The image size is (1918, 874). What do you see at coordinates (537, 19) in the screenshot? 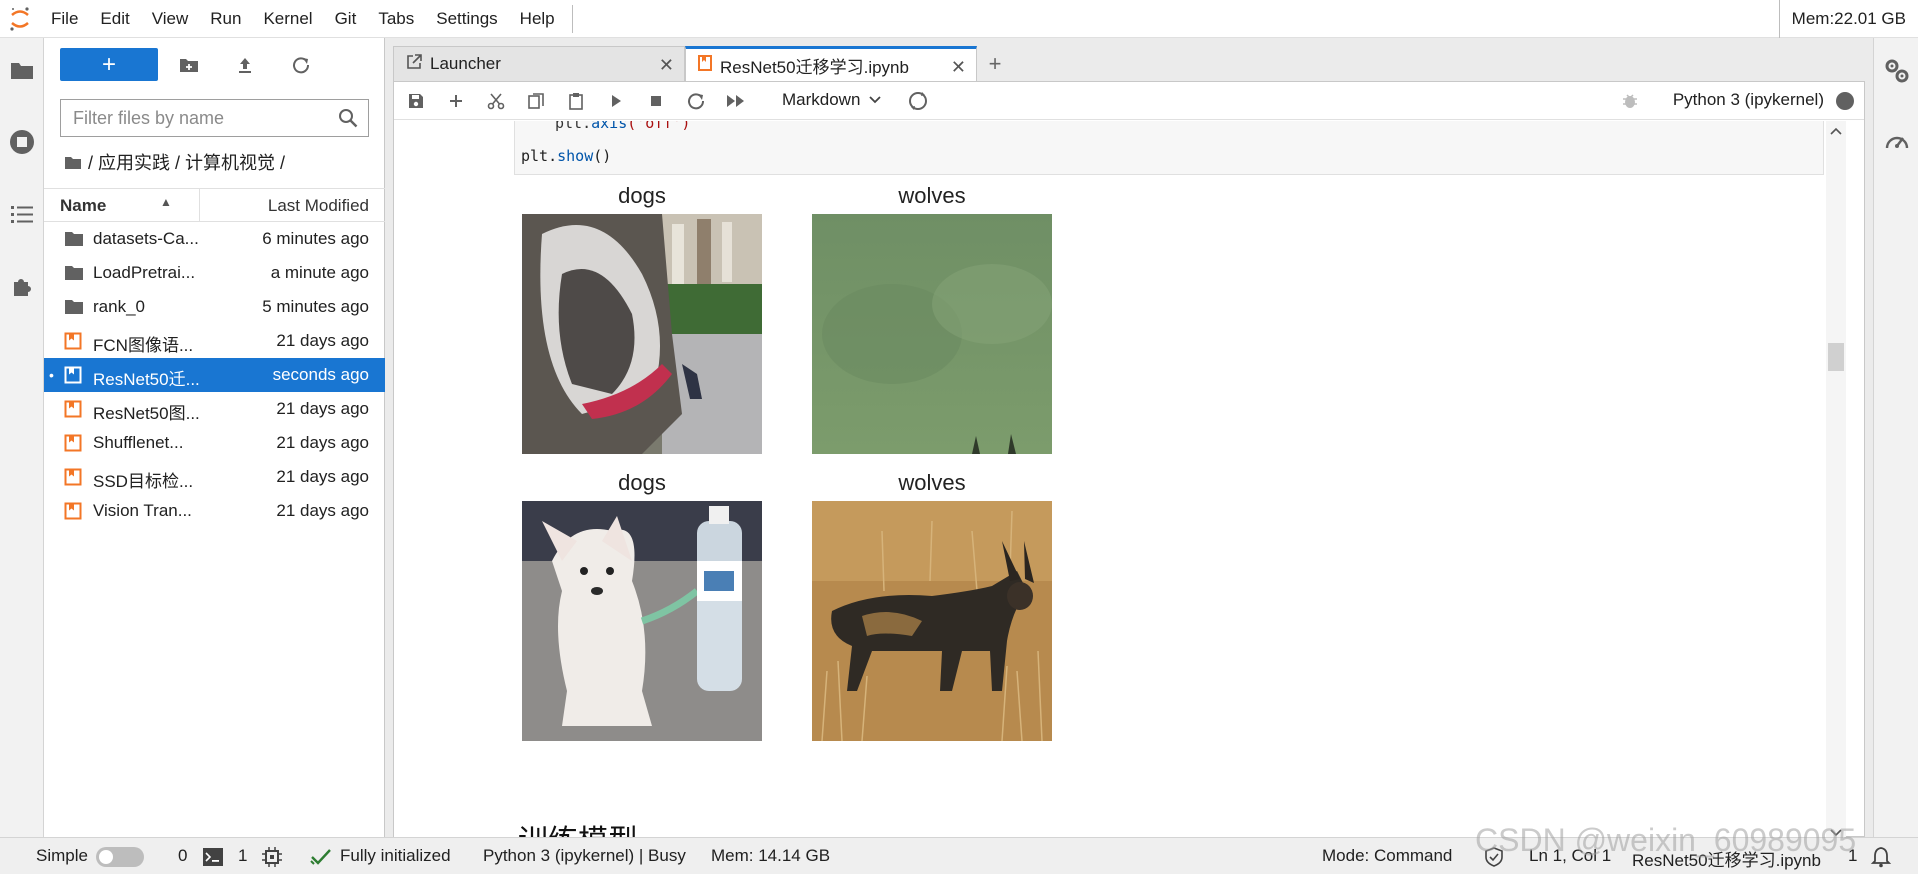
I see `menu-help: Help` at bounding box center [537, 19].